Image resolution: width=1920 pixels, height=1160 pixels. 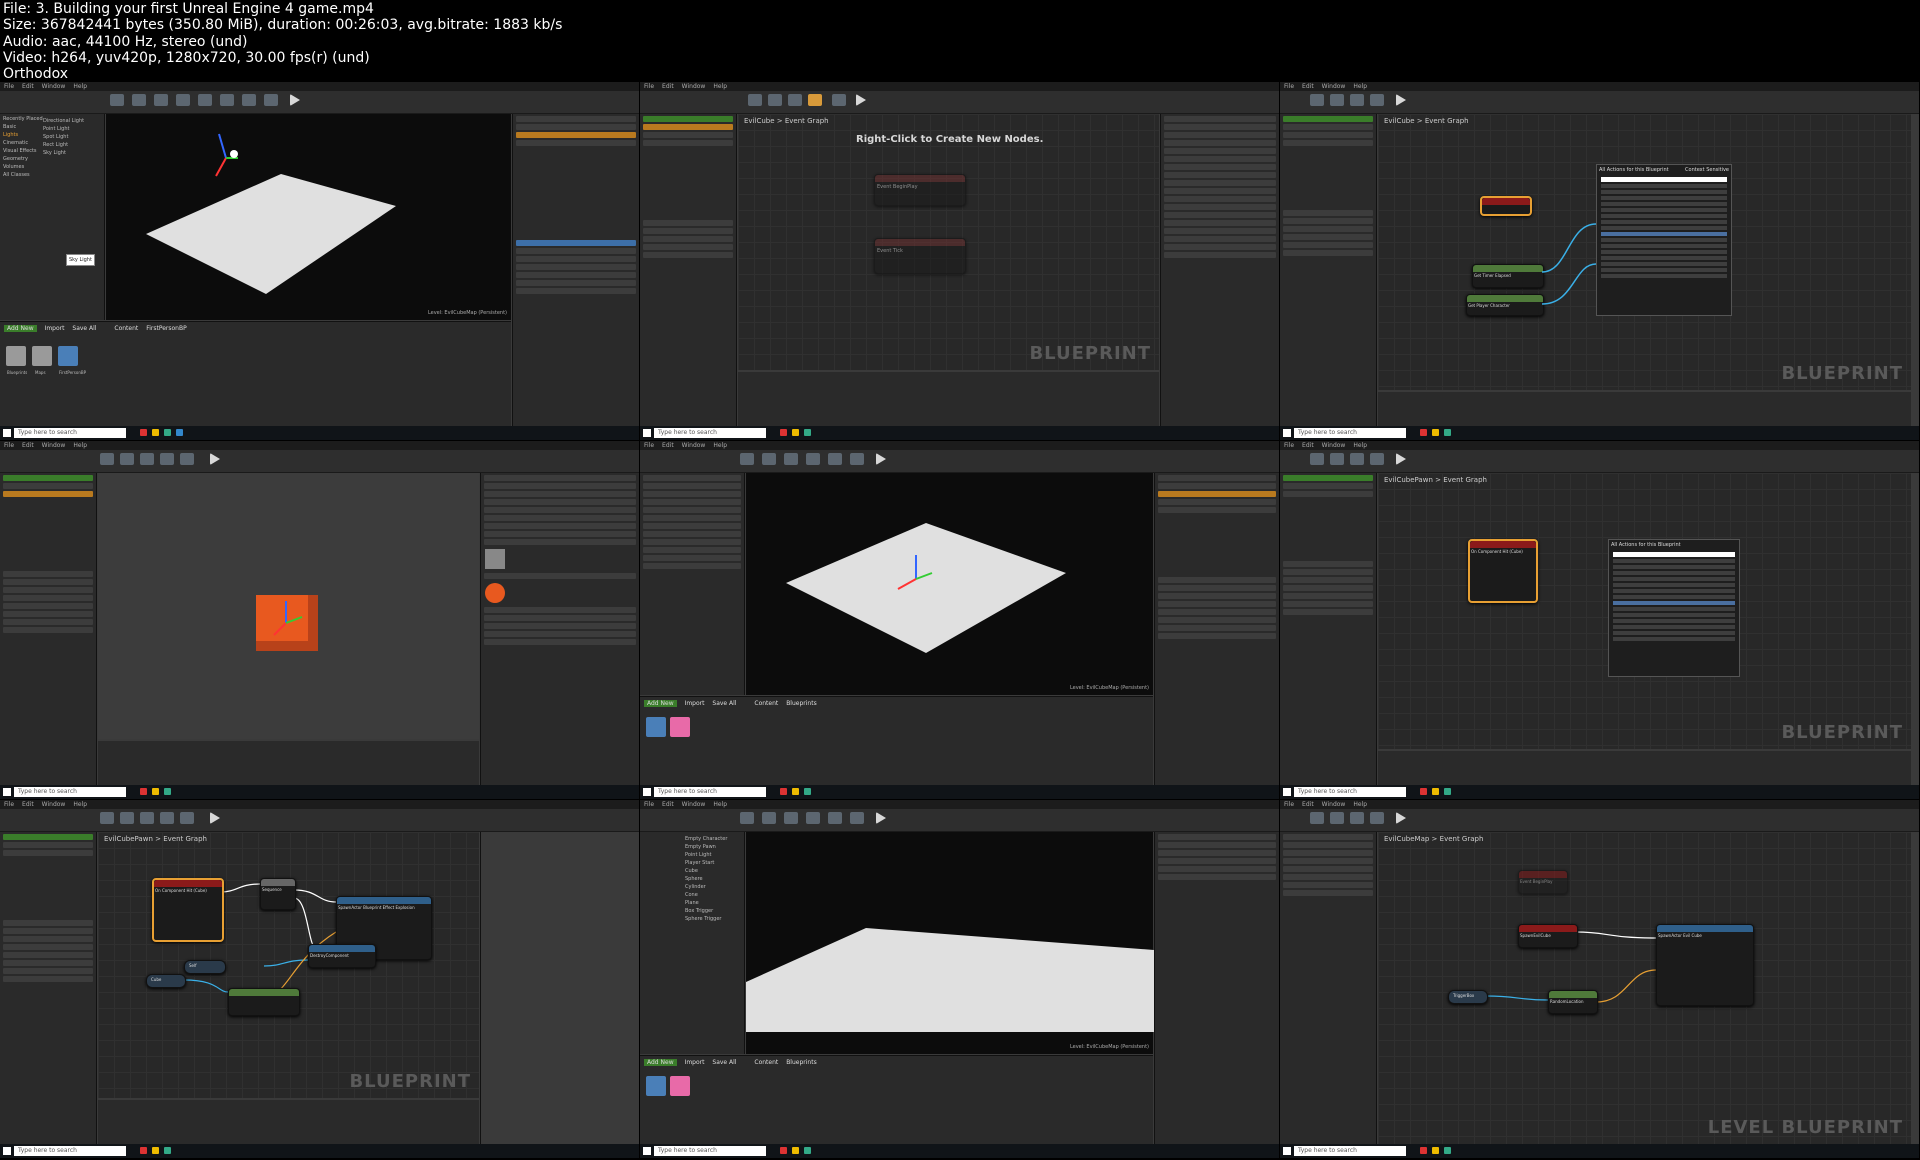 I want to click on add-new-button: Add New, so click(x=660, y=1062).